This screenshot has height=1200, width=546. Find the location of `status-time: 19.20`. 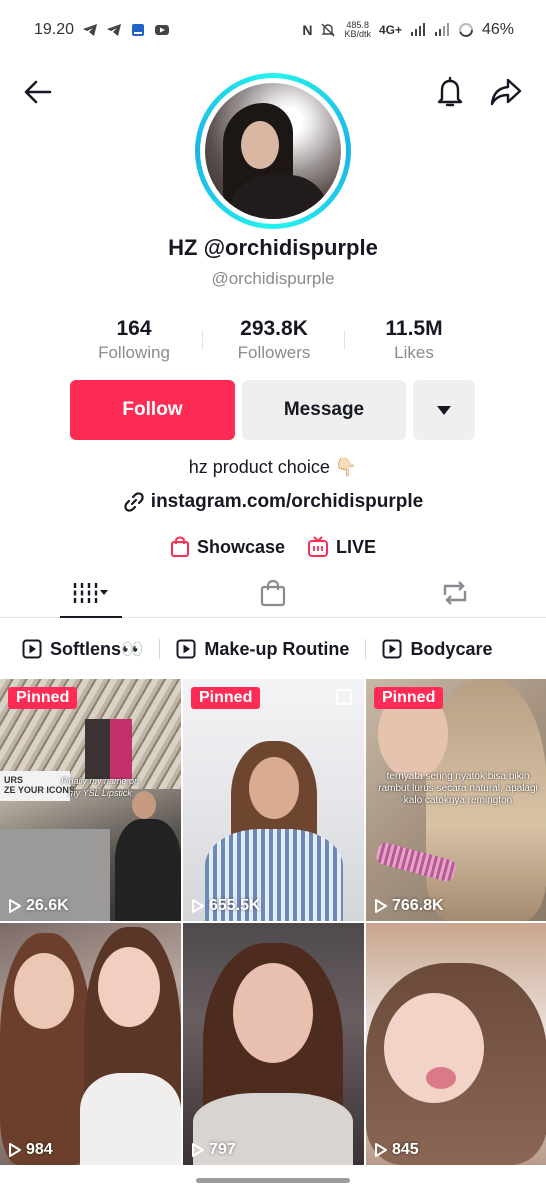

status-time: 19.20 is located at coordinates (54, 29).